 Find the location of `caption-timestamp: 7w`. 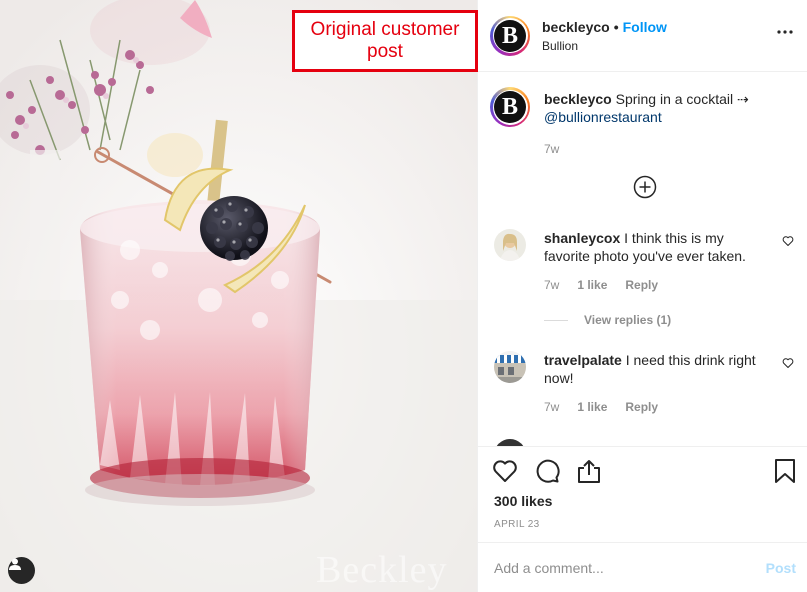

caption-timestamp: 7w is located at coordinates (672, 149).